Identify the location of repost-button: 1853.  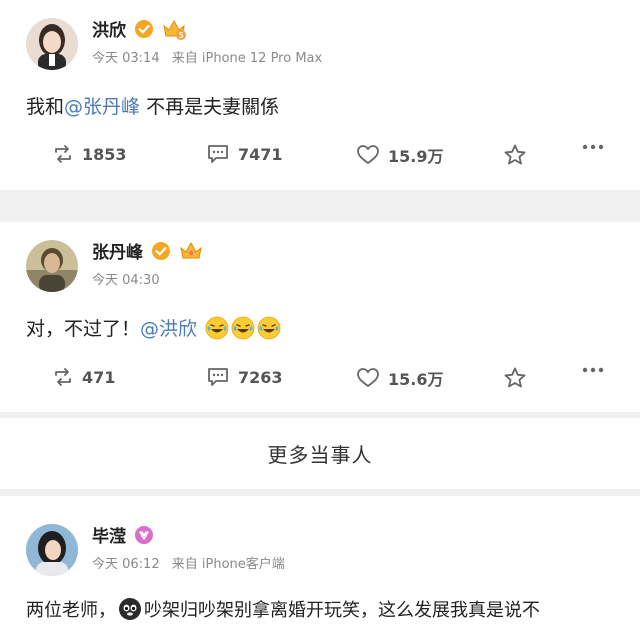
(89, 154).